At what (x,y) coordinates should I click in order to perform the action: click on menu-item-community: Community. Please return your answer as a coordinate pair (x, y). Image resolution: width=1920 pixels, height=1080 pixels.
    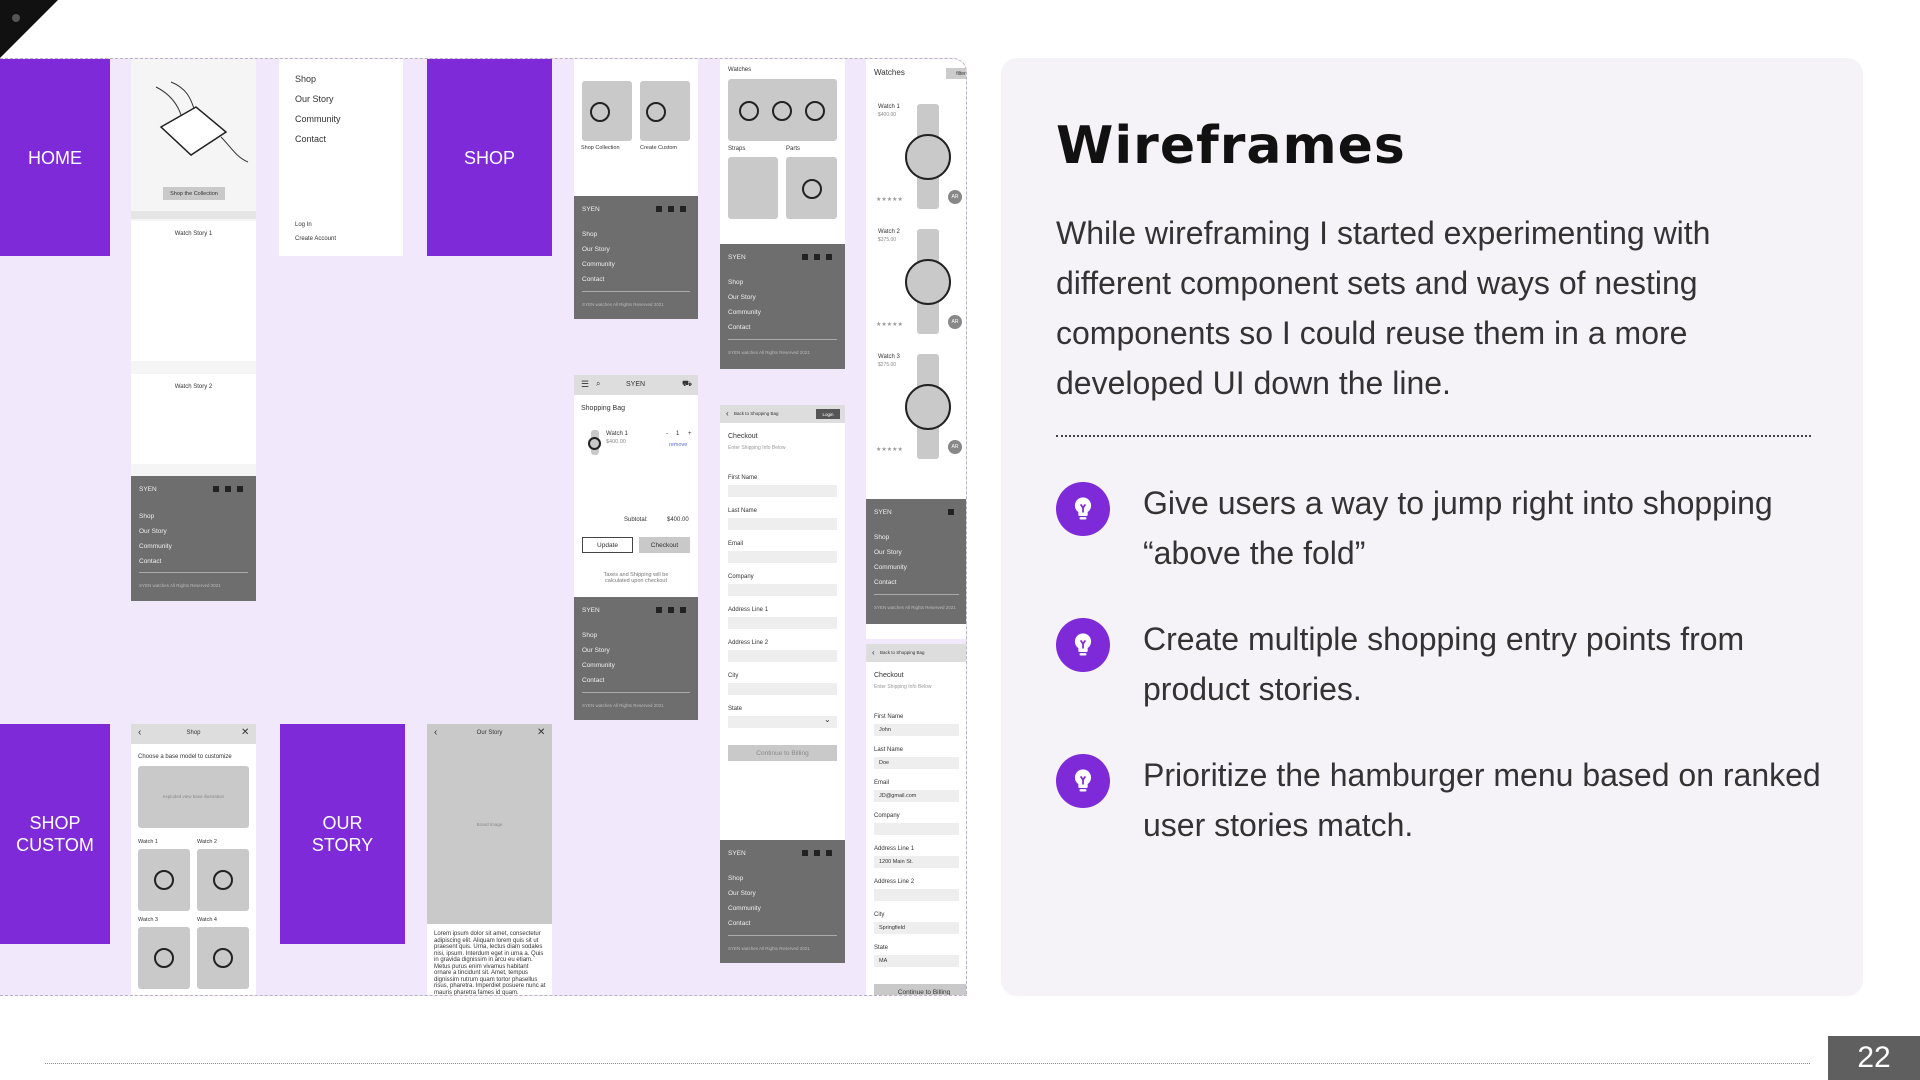
    Looking at the image, I should click on (318, 119).